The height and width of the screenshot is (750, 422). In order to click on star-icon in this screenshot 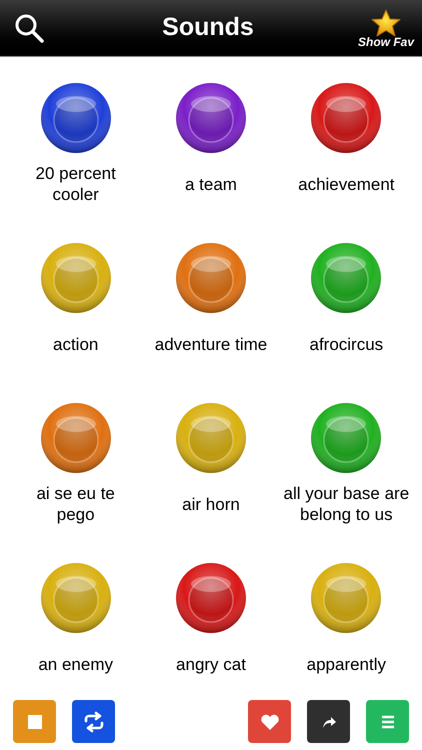, I will do `click(385, 22)`.